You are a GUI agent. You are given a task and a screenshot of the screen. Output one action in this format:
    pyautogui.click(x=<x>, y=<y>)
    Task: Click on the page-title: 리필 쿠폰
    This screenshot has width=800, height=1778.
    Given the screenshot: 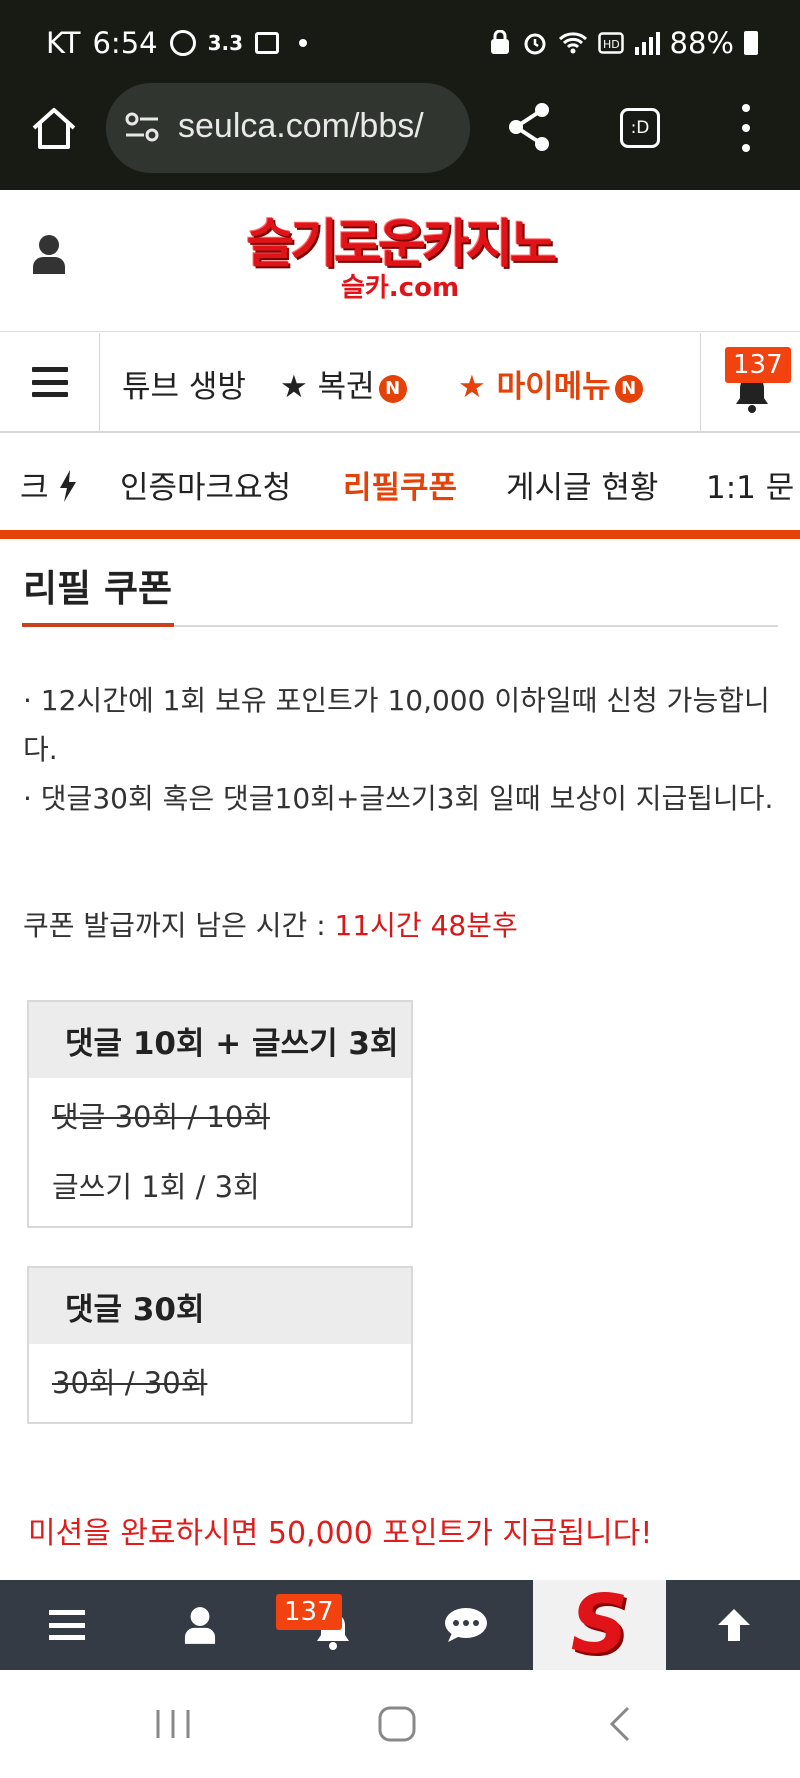 What is the action you would take?
    pyautogui.click(x=98, y=588)
    